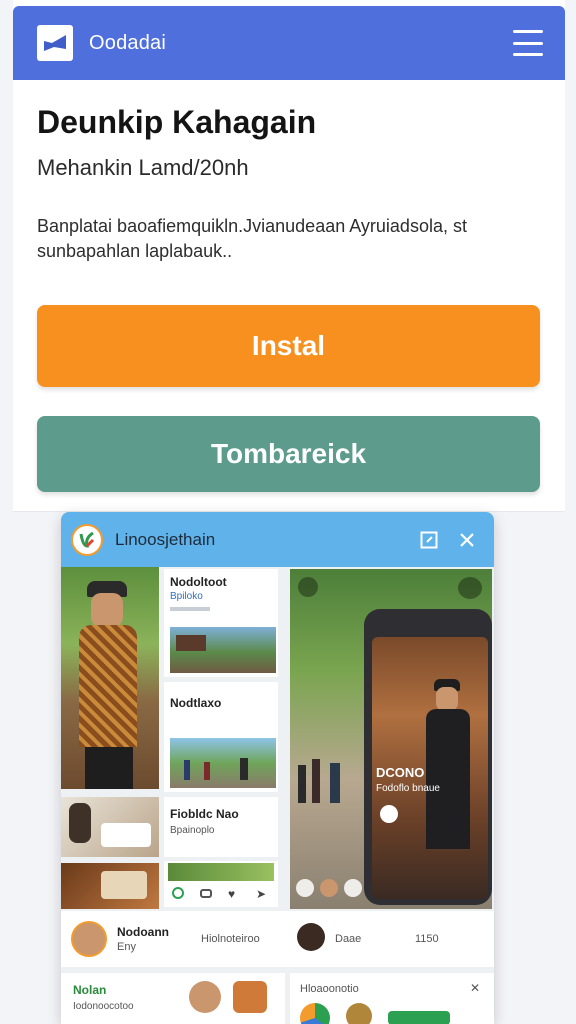 This screenshot has height=1024, width=576. What do you see at coordinates (165, 539) in the screenshot?
I see `popup-title: Linoosjethain` at bounding box center [165, 539].